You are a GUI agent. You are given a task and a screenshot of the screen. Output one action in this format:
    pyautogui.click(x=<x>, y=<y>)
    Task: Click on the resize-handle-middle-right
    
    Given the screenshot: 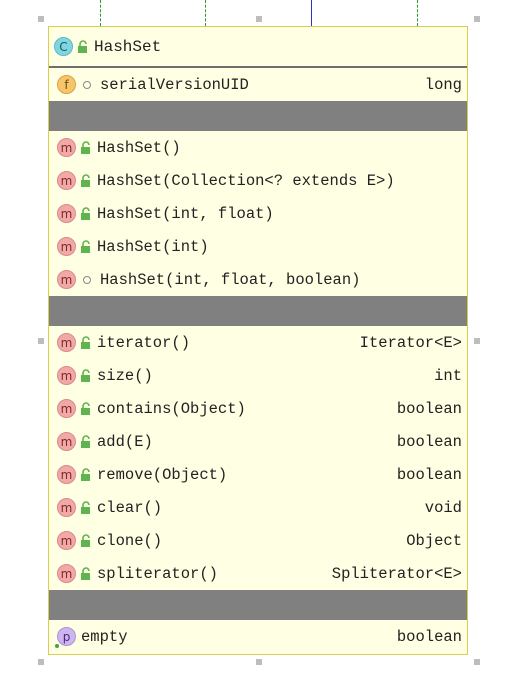 What is the action you would take?
    pyautogui.click(x=477, y=341)
    